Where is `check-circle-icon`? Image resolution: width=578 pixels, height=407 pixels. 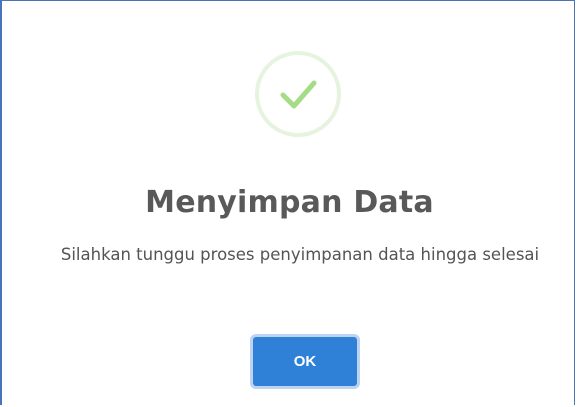
check-circle-icon is located at coordinates (298, 94).